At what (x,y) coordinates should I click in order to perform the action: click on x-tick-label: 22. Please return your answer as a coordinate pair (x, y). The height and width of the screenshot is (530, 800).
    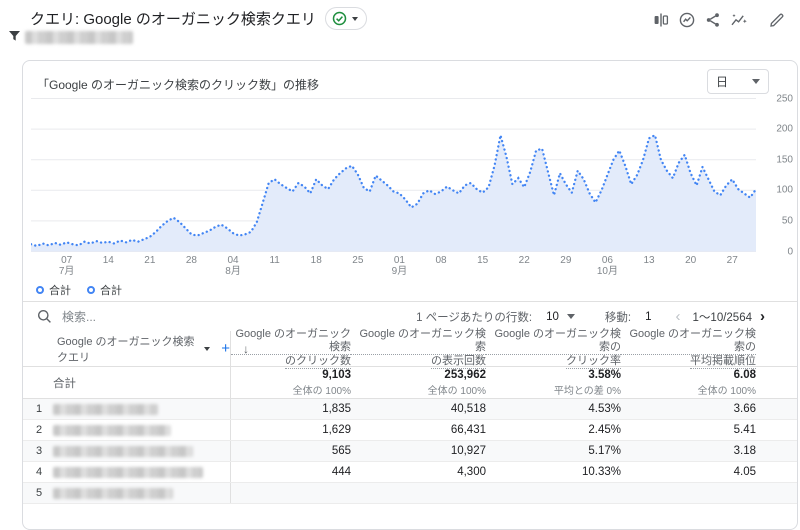
    Looking at the image, I should click on (524, 260).